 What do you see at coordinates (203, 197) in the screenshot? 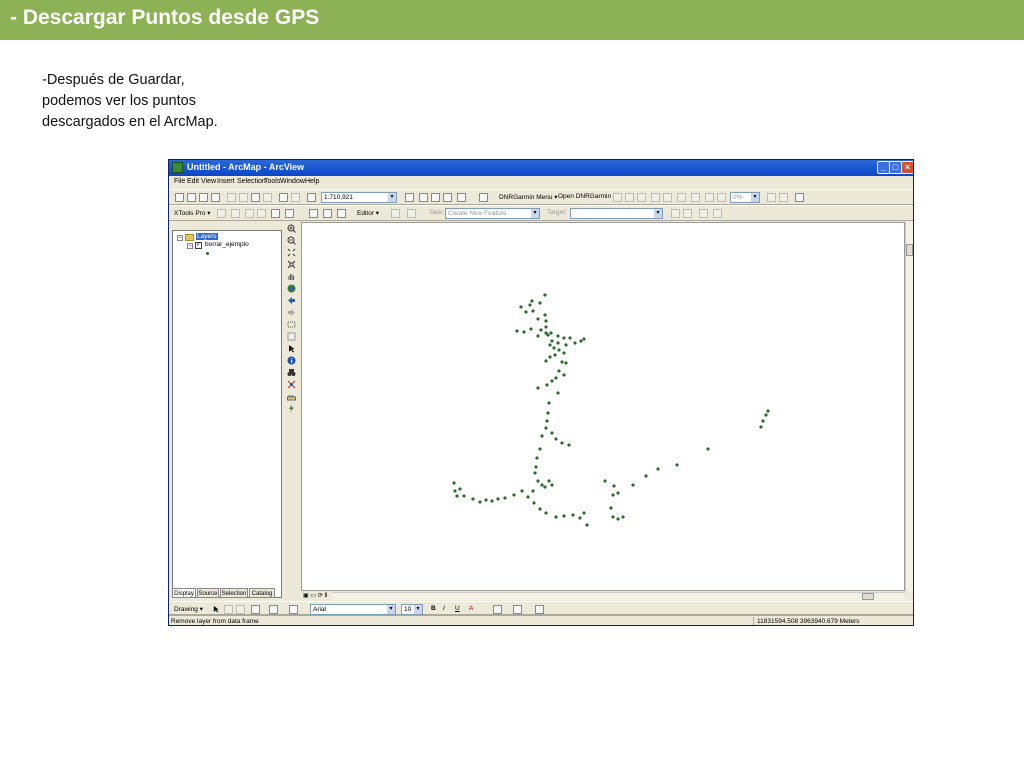
I see `save-icon` at bounding box center [203, 197].